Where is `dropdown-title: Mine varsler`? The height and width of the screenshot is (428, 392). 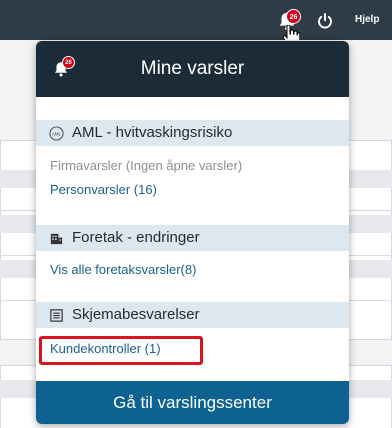 dropdown-title: Mine varsler is located at coordinates (192, 68).